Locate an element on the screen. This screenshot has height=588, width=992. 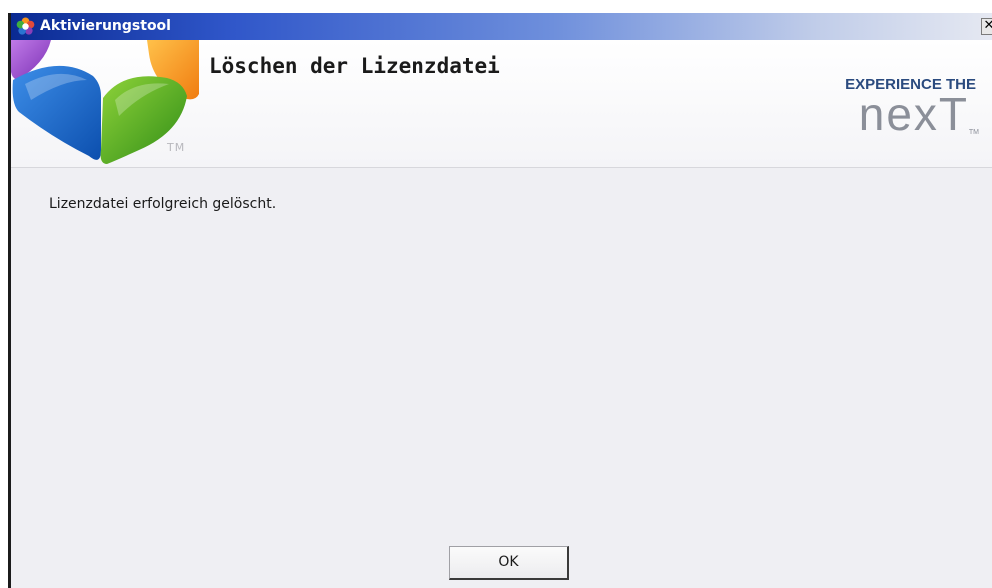
window-title: Aktivierungstool is located at coordinates (105, 26).